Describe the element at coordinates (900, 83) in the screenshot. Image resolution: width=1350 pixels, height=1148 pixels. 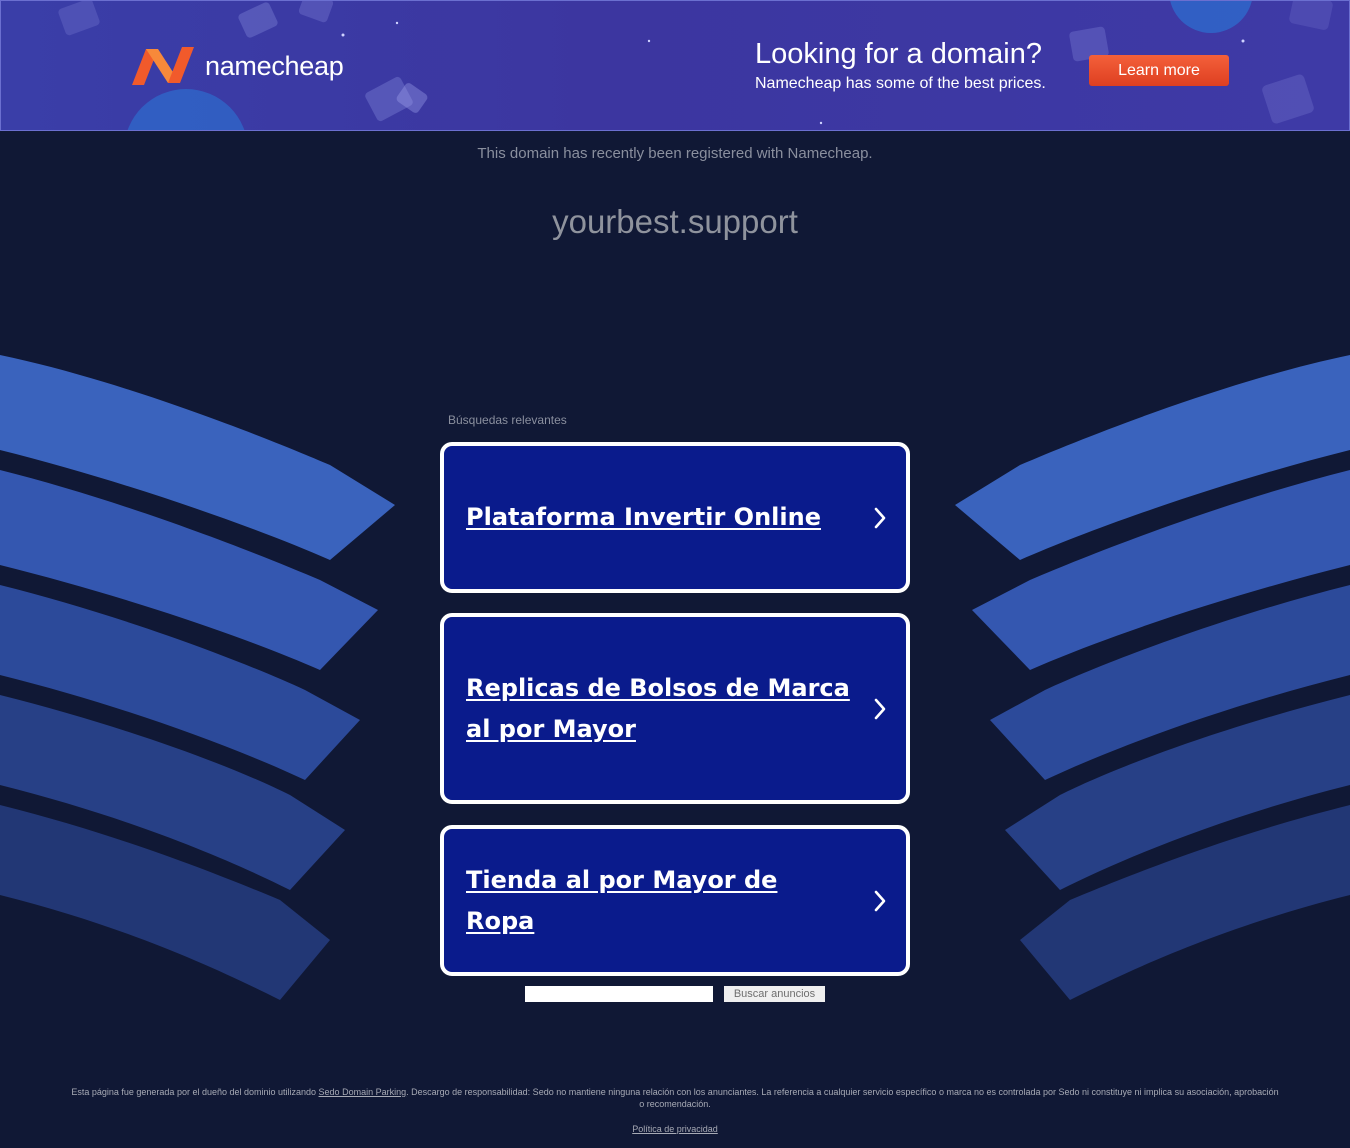
I see `promo-subline: Namecheap has some of the best prices.` at that location.